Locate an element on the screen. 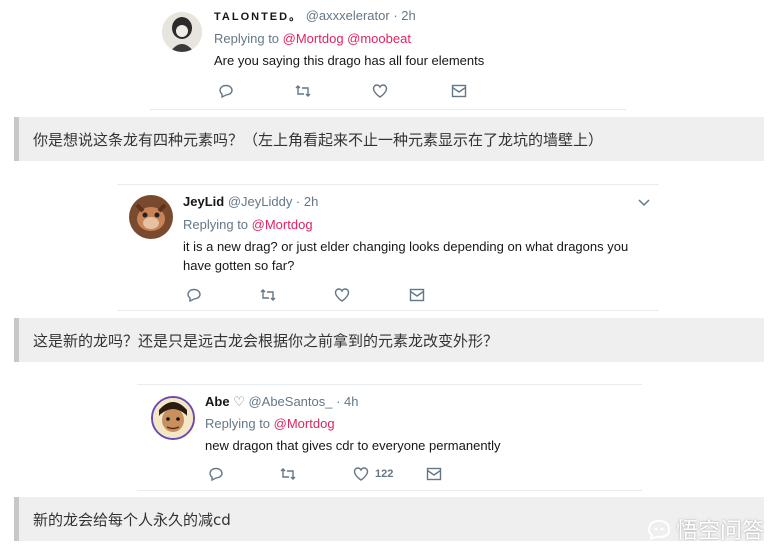 The width and height of the screenshot is (772, 551). caption-text: 这是新的龙吗？还是只是远古龙会根据你之前拿到的元素龙改变外形？ is located at coordinates (266, 340).